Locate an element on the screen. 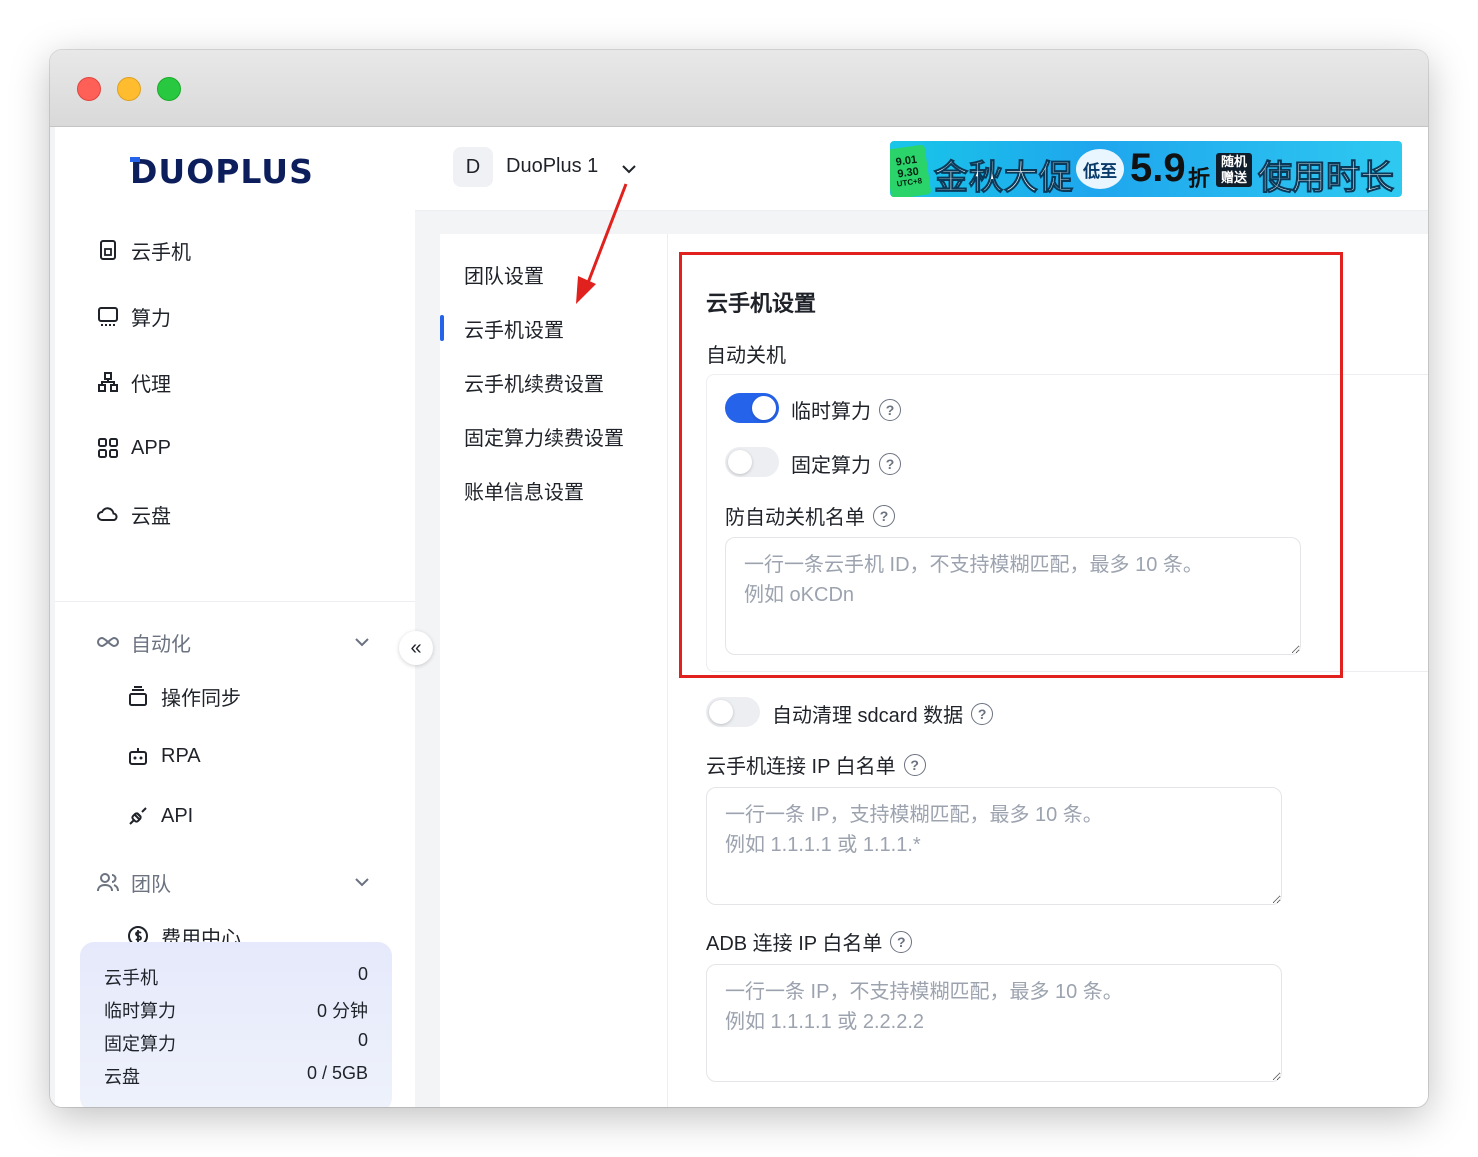 The width and height of the screenshot is (1478, 1157). sidebar-item-rpa: RPA is located at coordinates (163, 756).